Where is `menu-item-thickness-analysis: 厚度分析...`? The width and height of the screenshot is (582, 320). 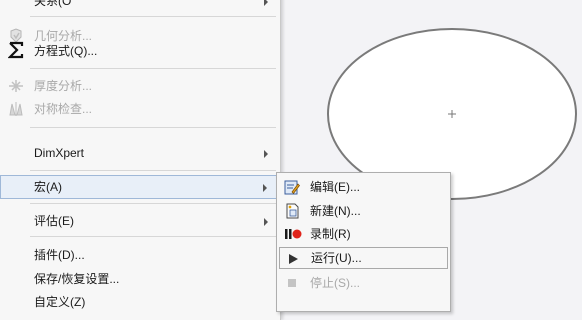
menu-item-thickness-analysis: 厚度分析... is located at coordinates (140, 86).